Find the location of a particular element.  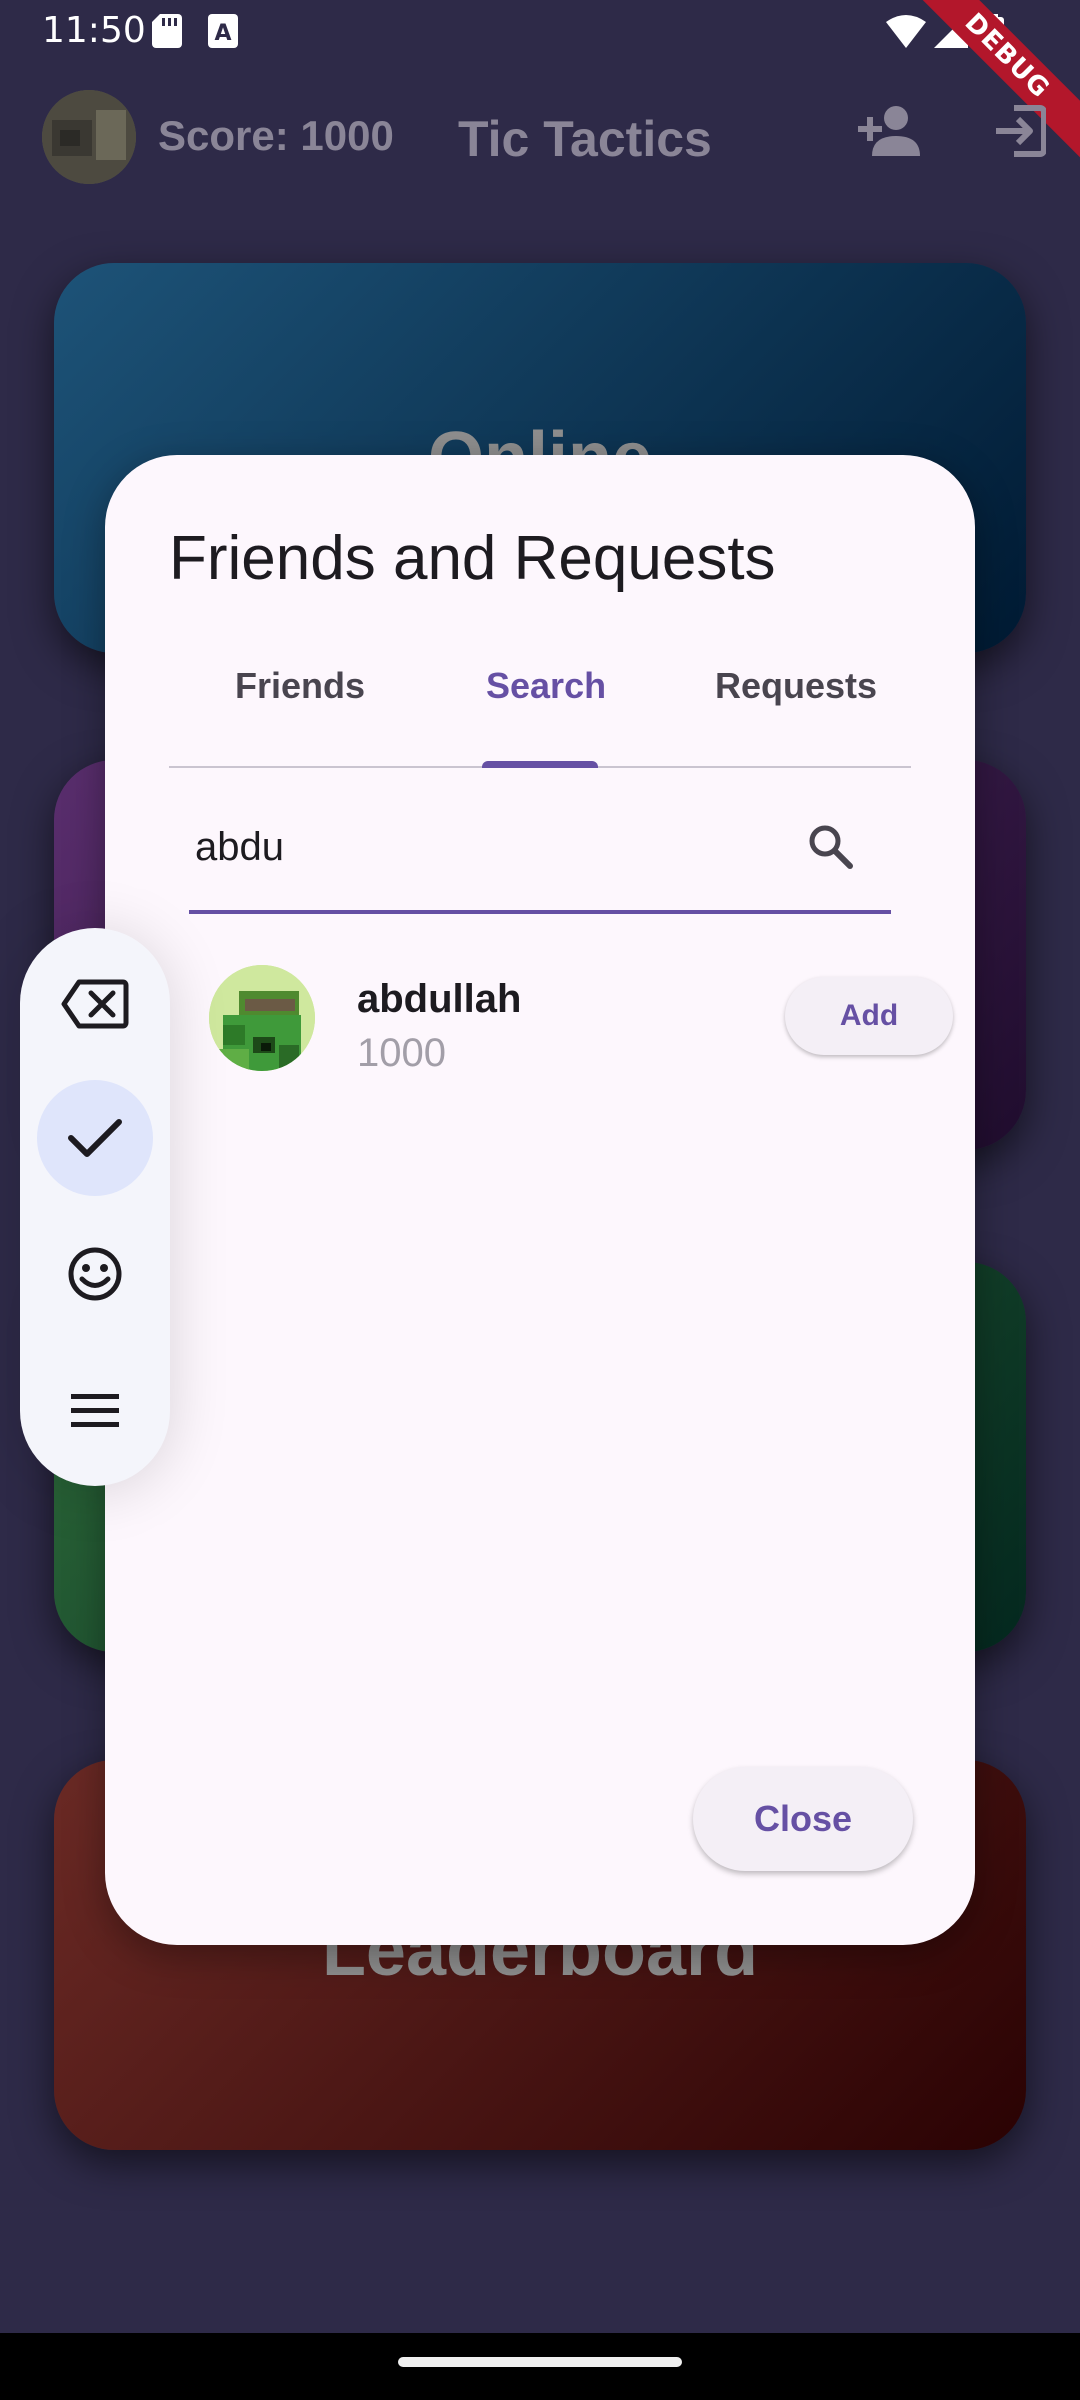

close-button: Close is located at coordinates (803, 1819).